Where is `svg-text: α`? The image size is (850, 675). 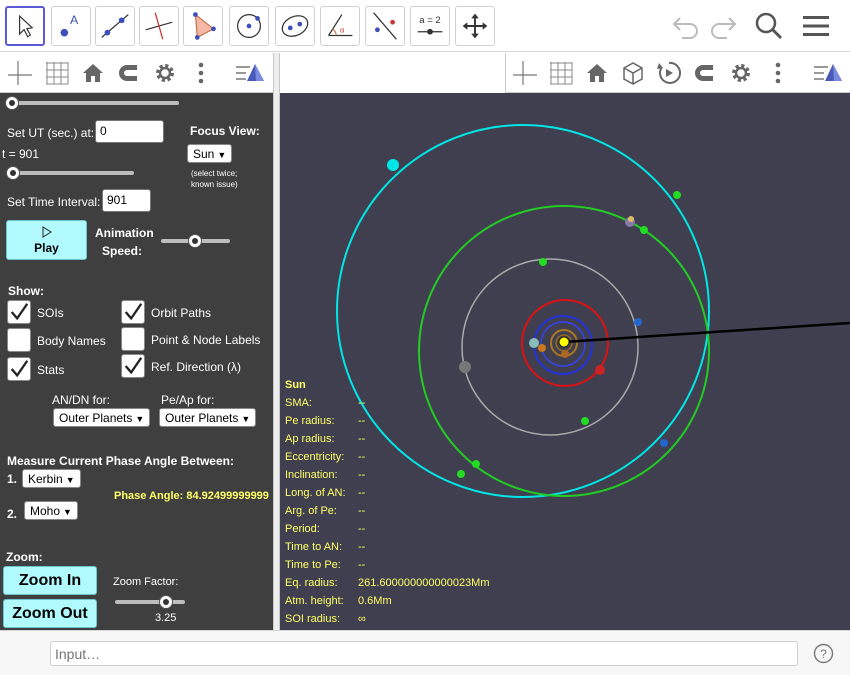
svg-text: α is located at coordinates (342, 30).